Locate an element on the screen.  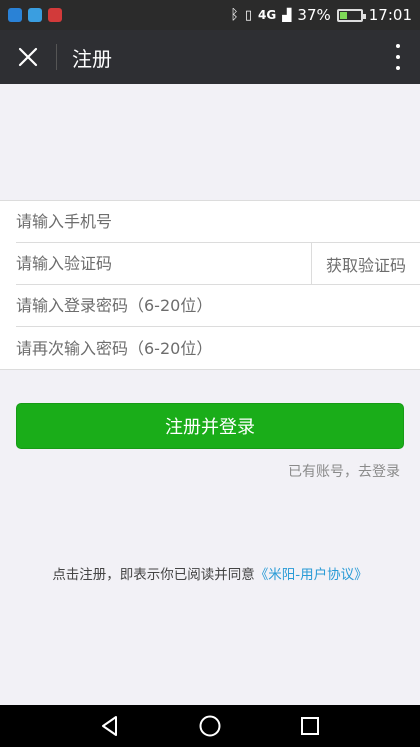
confirm-password-row is located at coordinates (218, 348).